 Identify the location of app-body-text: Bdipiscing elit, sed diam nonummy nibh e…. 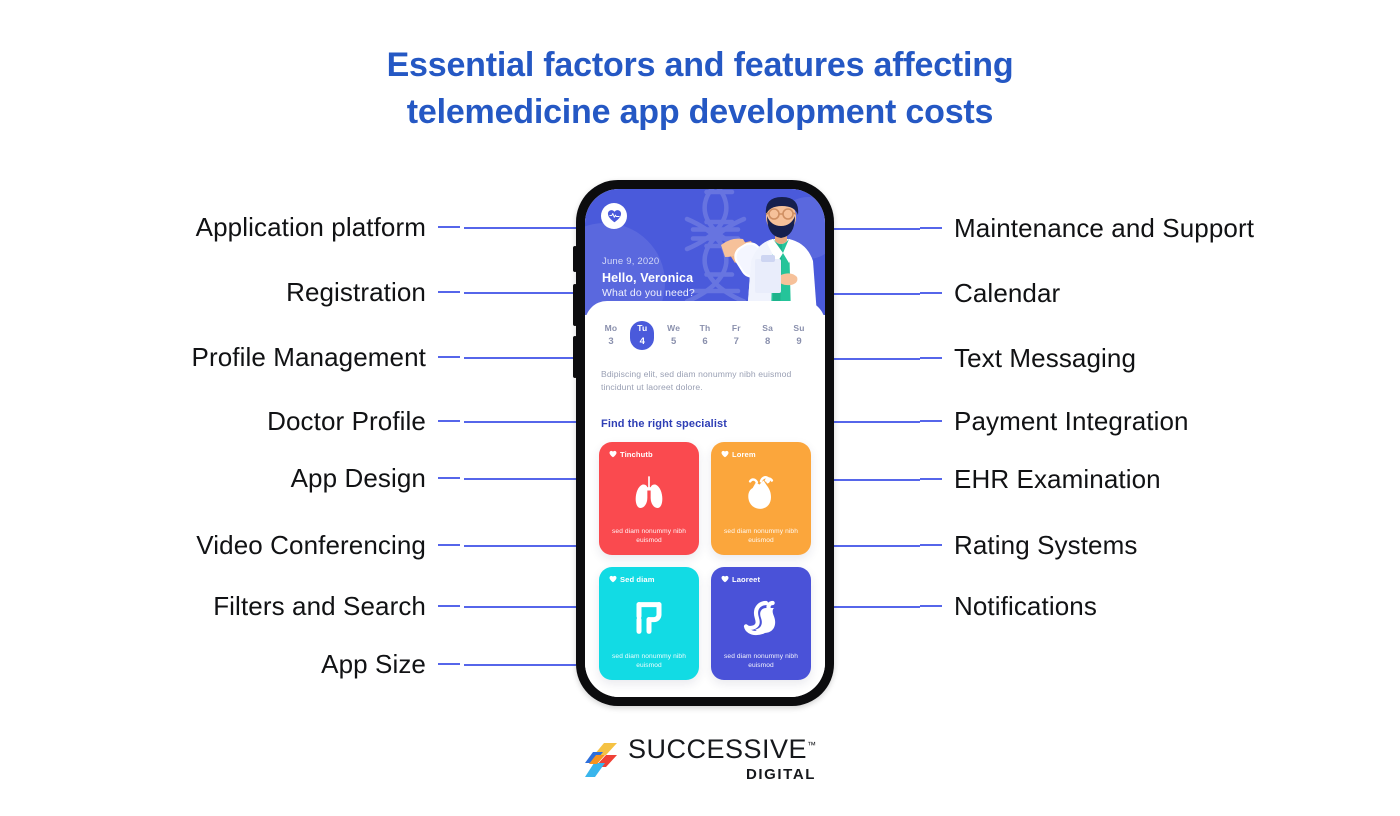
(696, 380).